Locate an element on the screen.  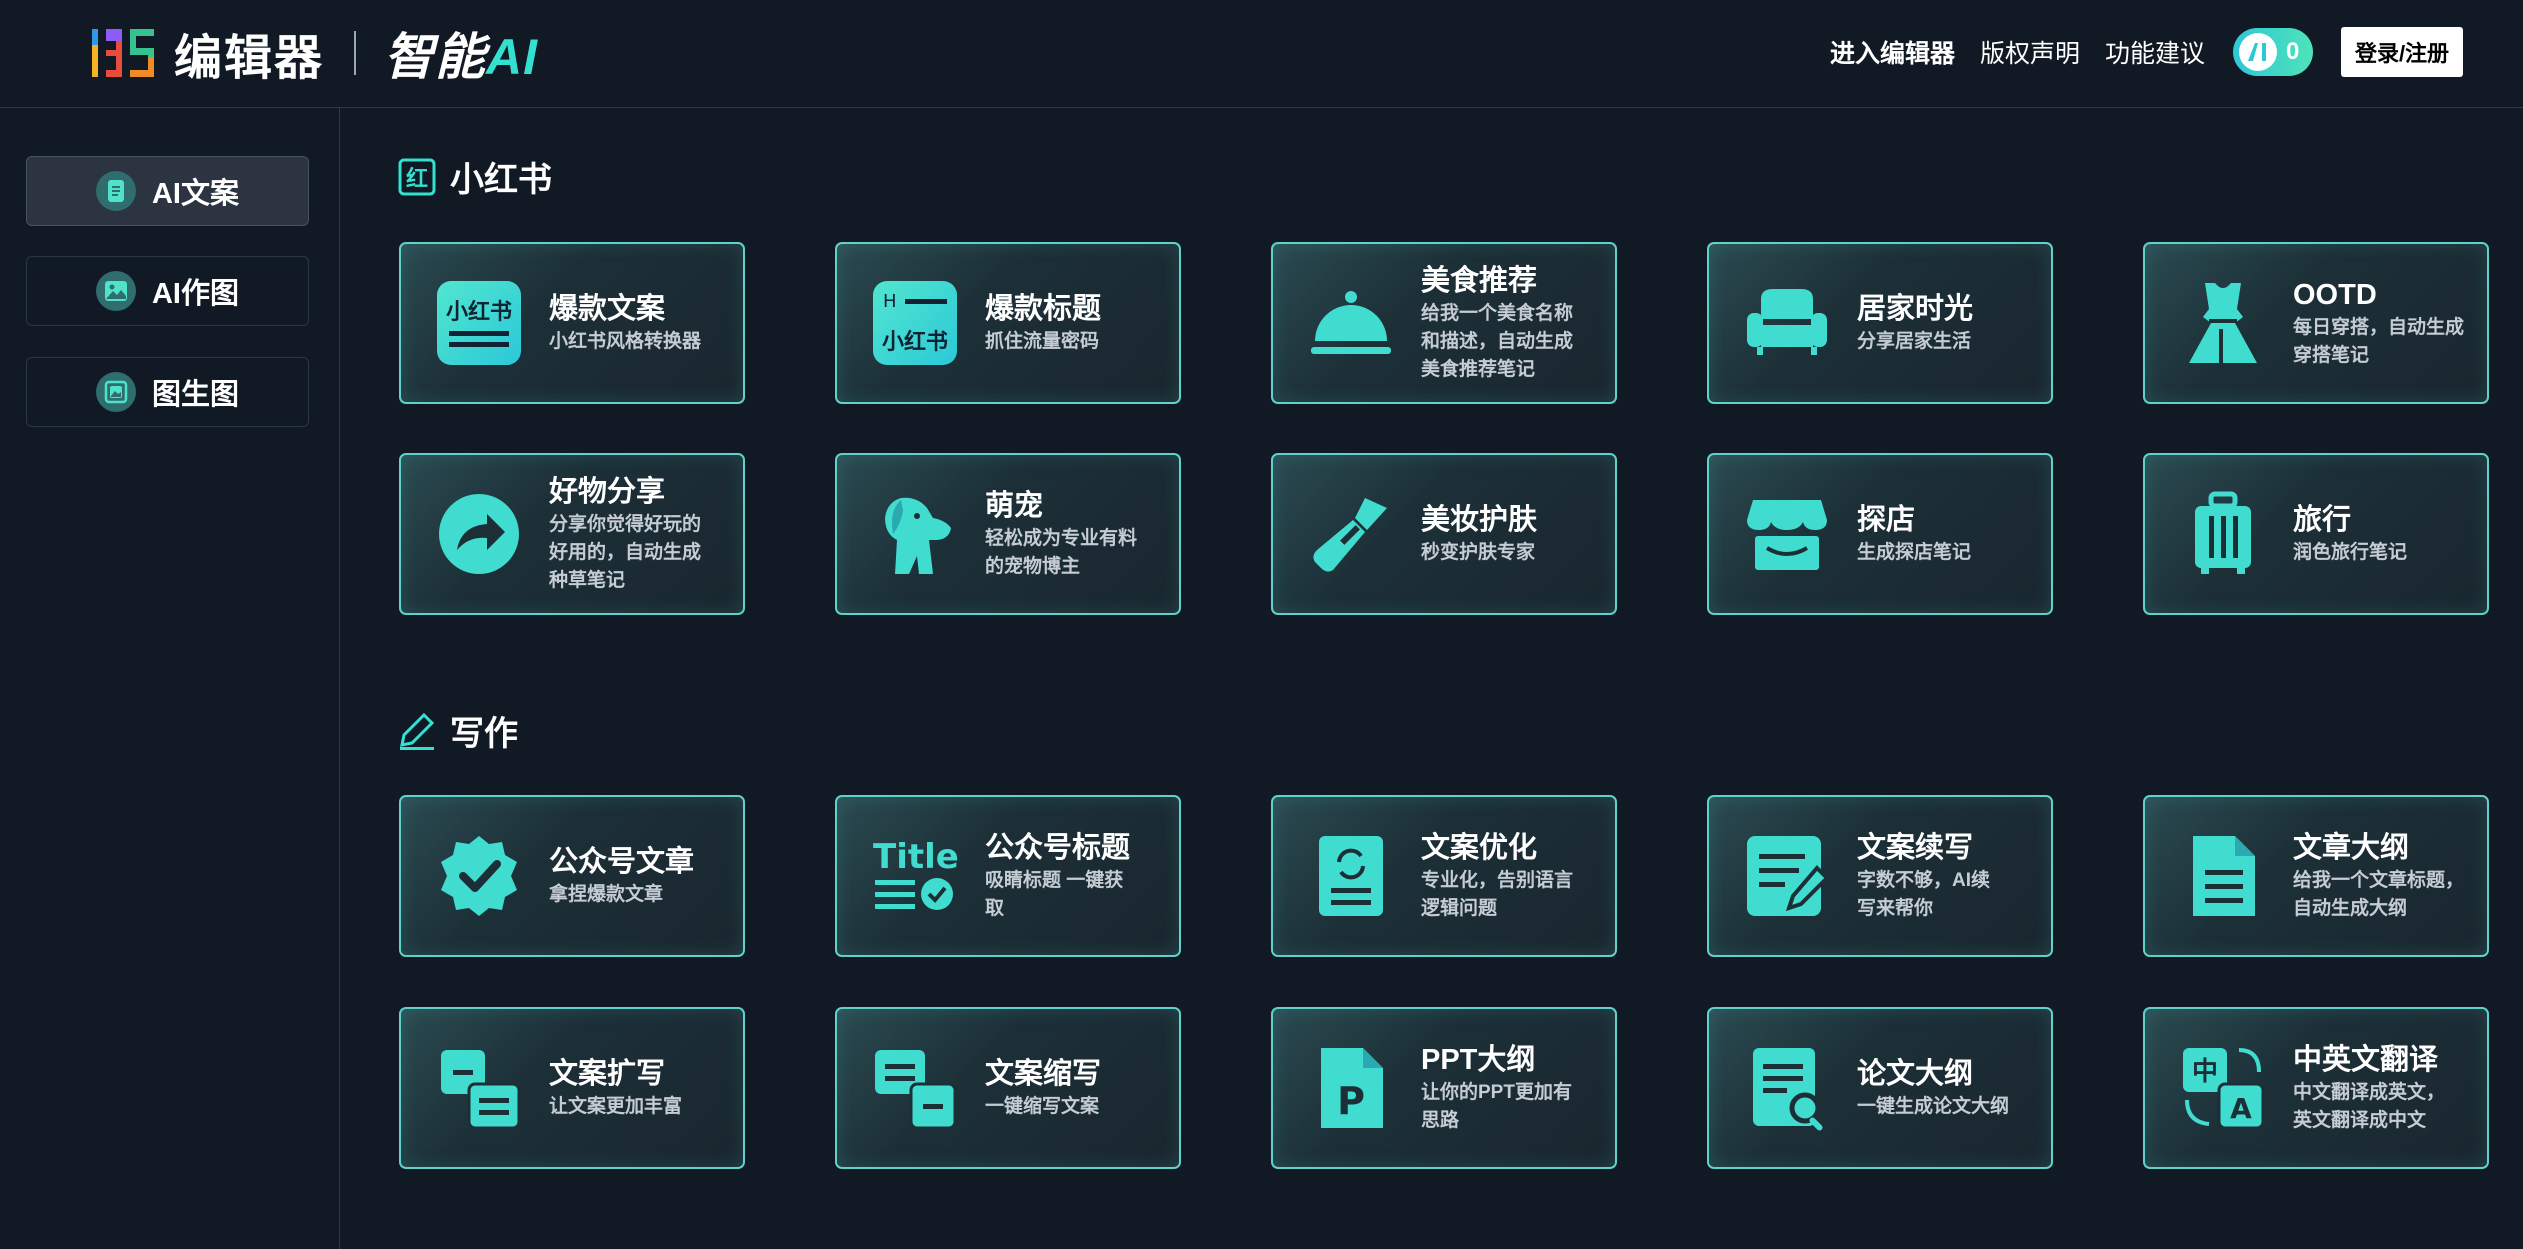
card-food-recommend: 美食推荐 给我一个美食名称 和描述，自动生成 美食推荐笔记 is located at coordinates (1444, 323).